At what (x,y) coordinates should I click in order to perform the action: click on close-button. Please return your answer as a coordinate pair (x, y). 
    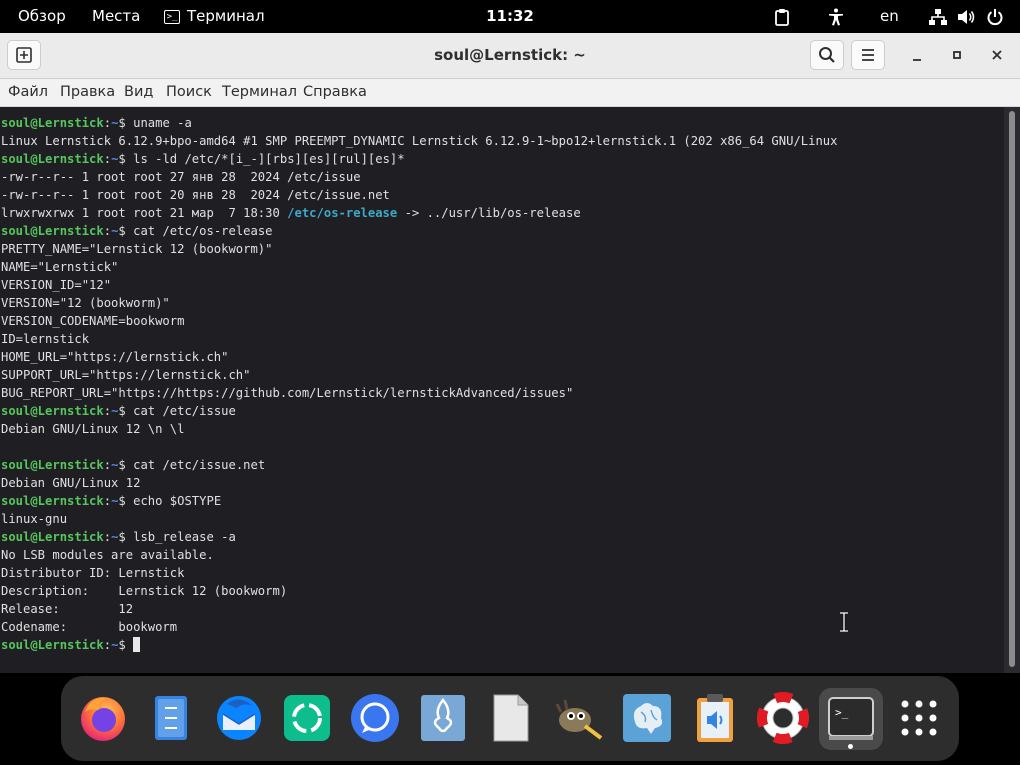
    Looking at the image, I should click on (997, 55).